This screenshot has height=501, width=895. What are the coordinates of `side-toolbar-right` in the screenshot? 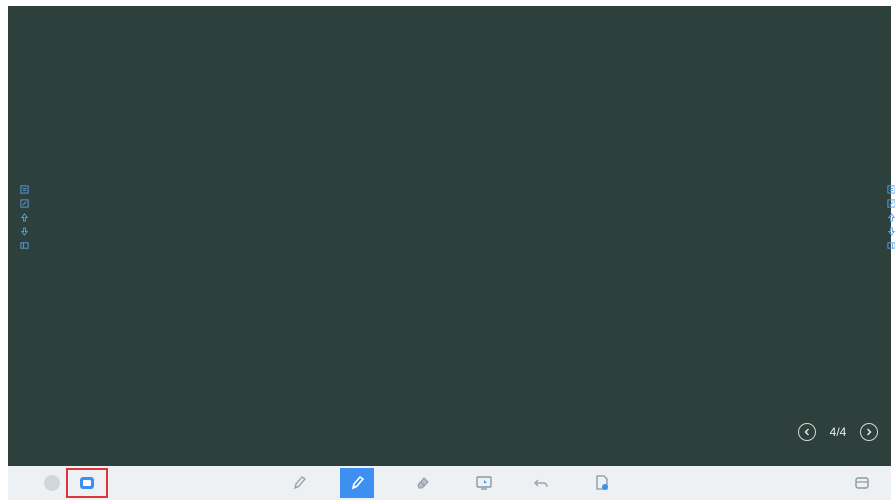 It's located at (890, 217).